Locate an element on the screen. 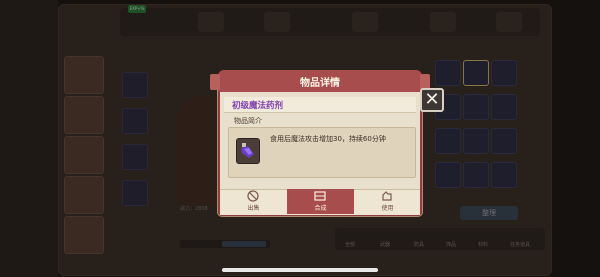  home-indicator is located at coordinates (300, 270).